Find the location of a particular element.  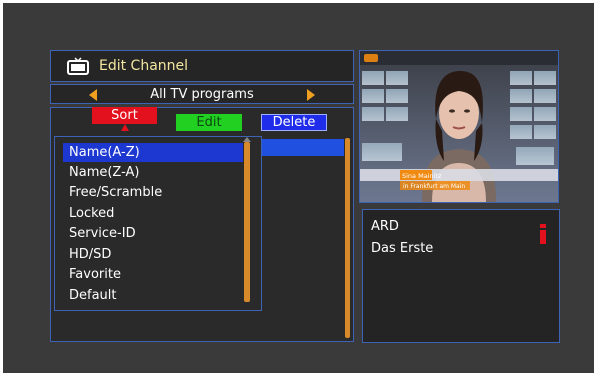

sort-option-hd-sd: HD/SD is located at coordinates (153, 254).